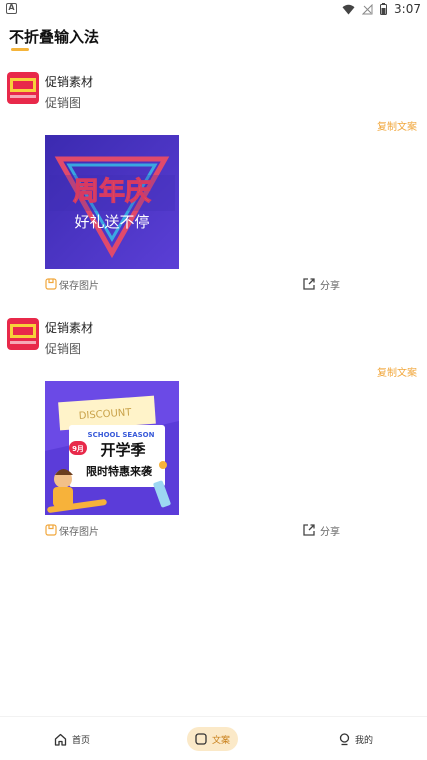 This screenshot has height=760, width=427. What do you see at coordinates (384, 9) in the screenshot?
I see `battery-icon` at bounding box center [384, 9].